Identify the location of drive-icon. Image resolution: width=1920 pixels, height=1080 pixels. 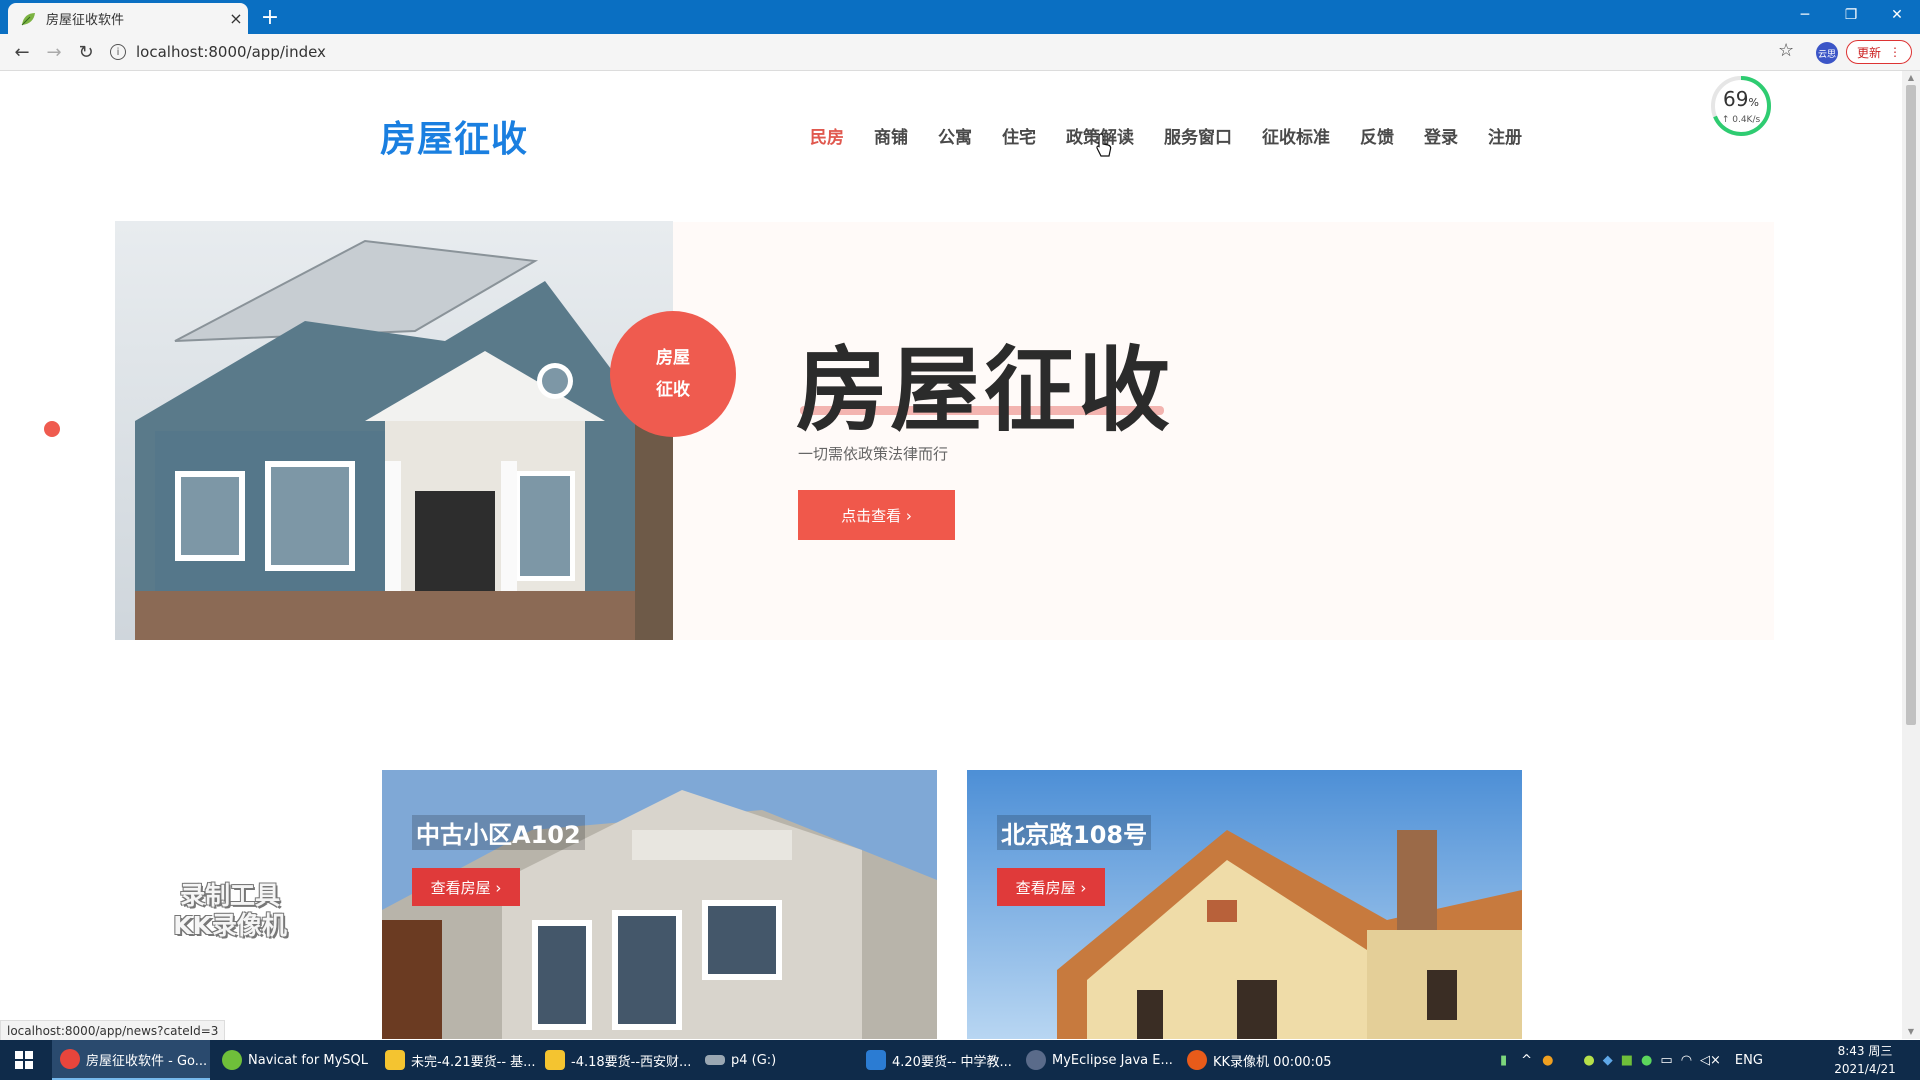
(715, 1060).